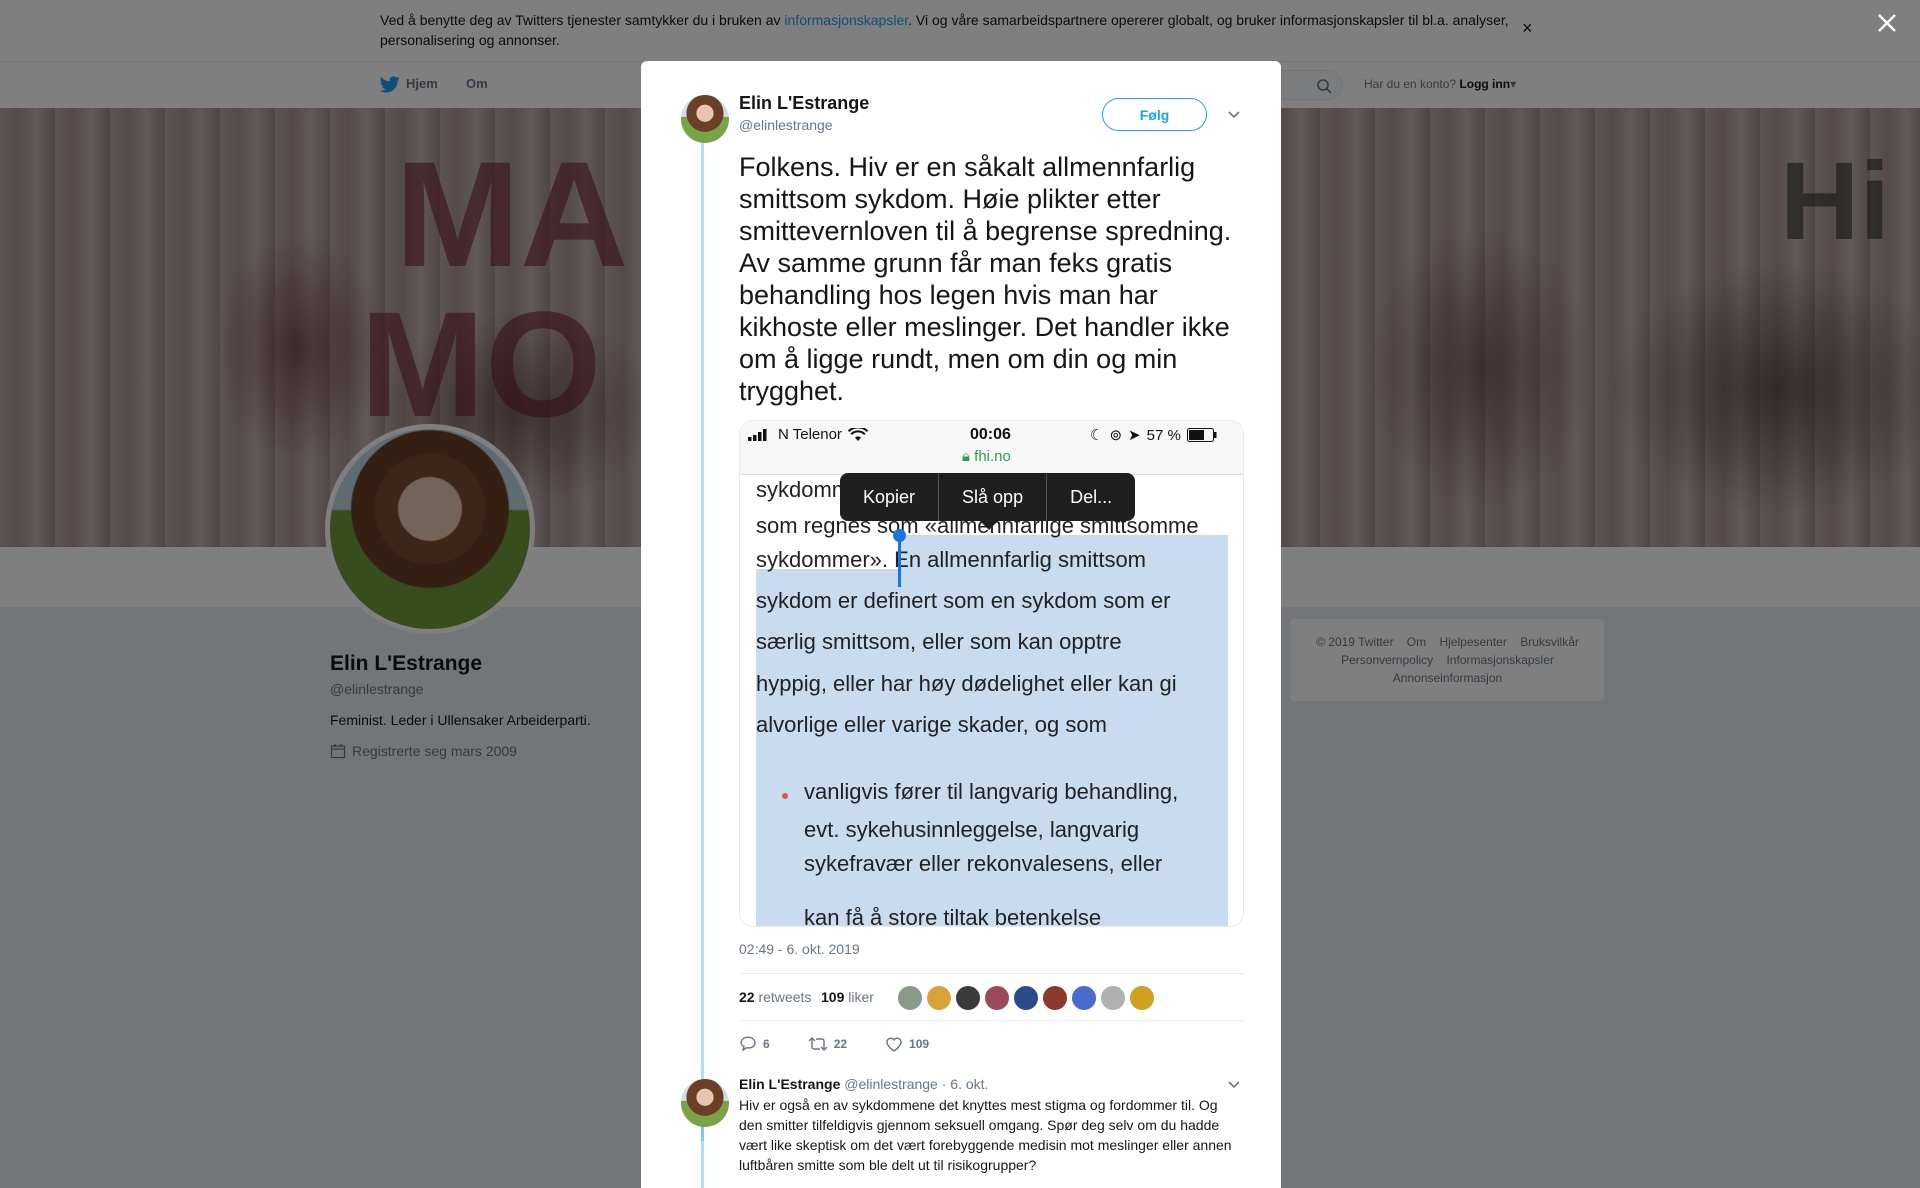 This screenshot has width=1920, height=1188. I want to click on phone-text-line: særlig smittsom, eller som kan opptre, so click(939, 641).